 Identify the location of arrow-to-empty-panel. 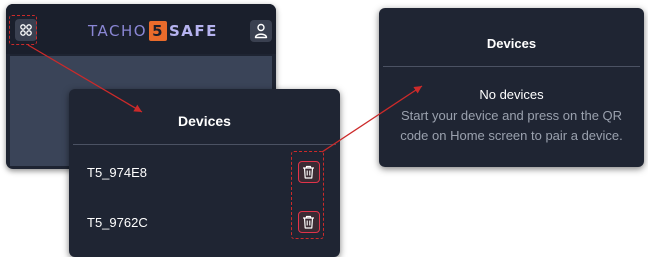
(372, 119).